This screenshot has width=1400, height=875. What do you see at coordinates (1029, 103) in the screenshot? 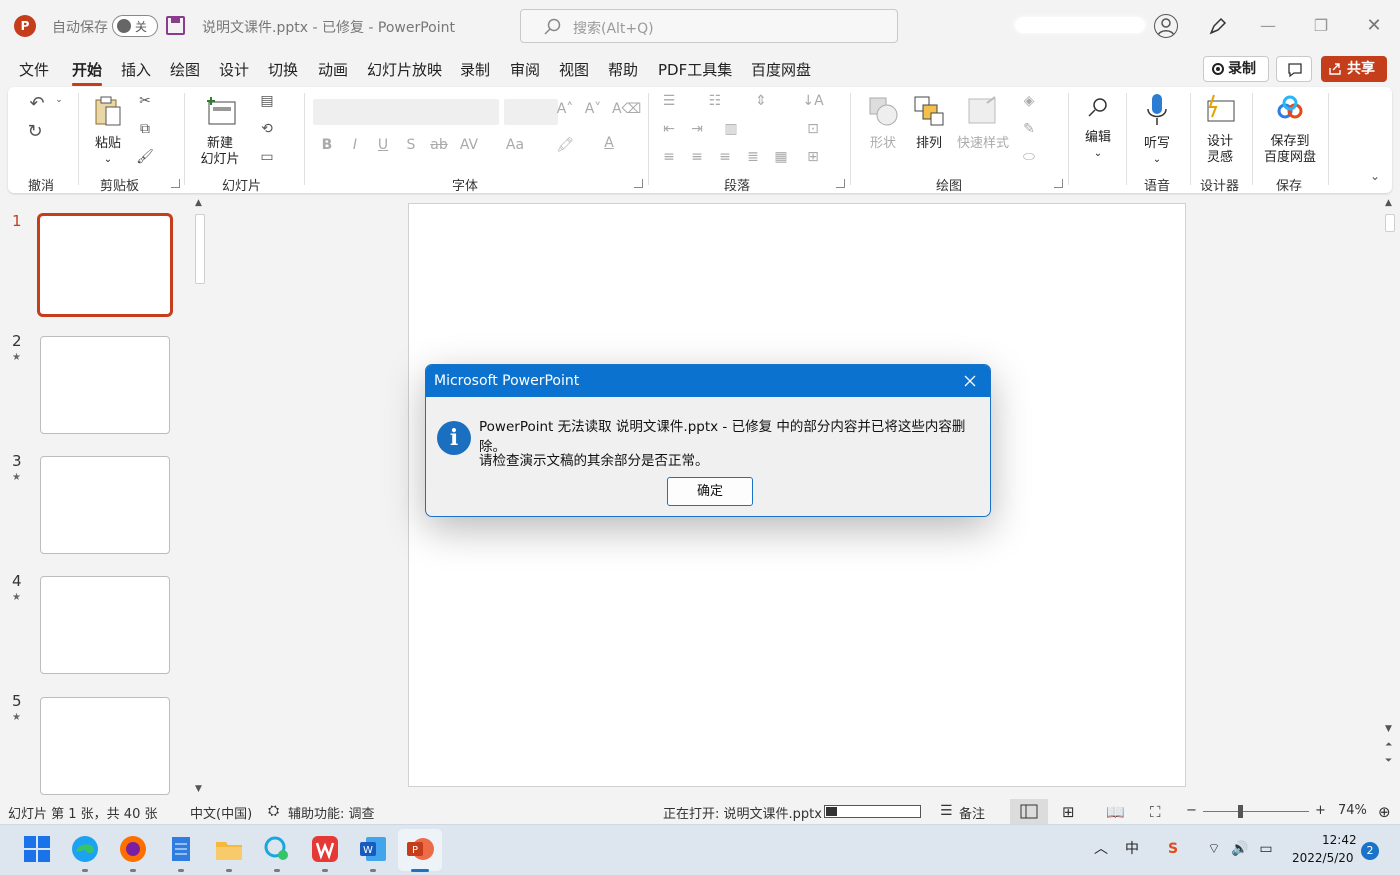
I see `shape-fill-icon: ◈` at bounding box center [1029, 103].